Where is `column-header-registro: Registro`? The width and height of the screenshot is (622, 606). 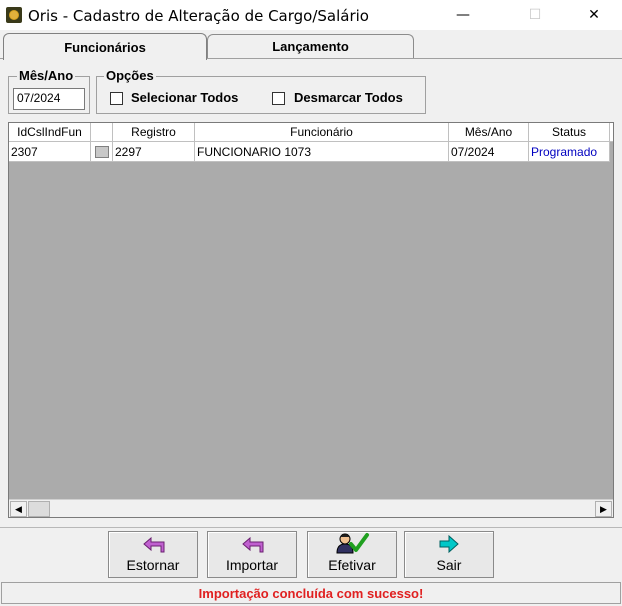 column-header-registro: Registro is located at coordinates (154, 132).